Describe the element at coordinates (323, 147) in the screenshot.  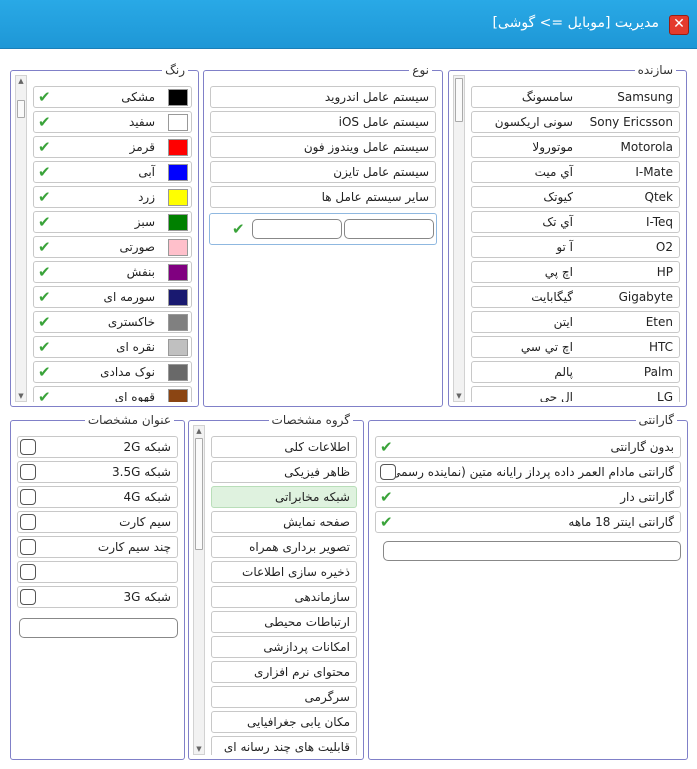
I see `list-item: سیستم عامل ویندوز فون` at that location.